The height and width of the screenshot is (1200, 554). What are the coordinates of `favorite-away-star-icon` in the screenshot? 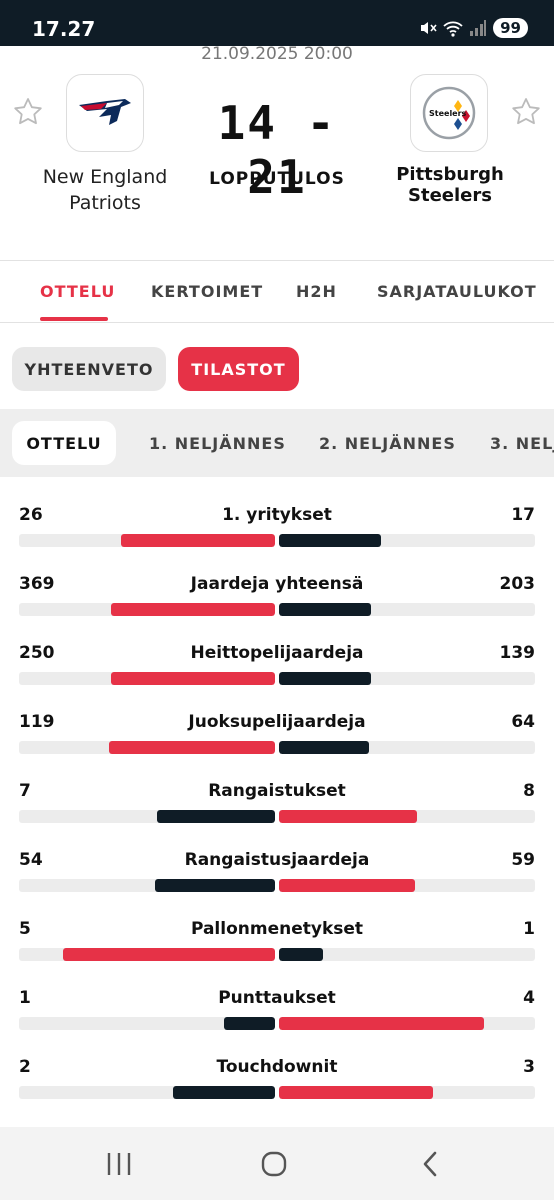 It's located at (526, 112).